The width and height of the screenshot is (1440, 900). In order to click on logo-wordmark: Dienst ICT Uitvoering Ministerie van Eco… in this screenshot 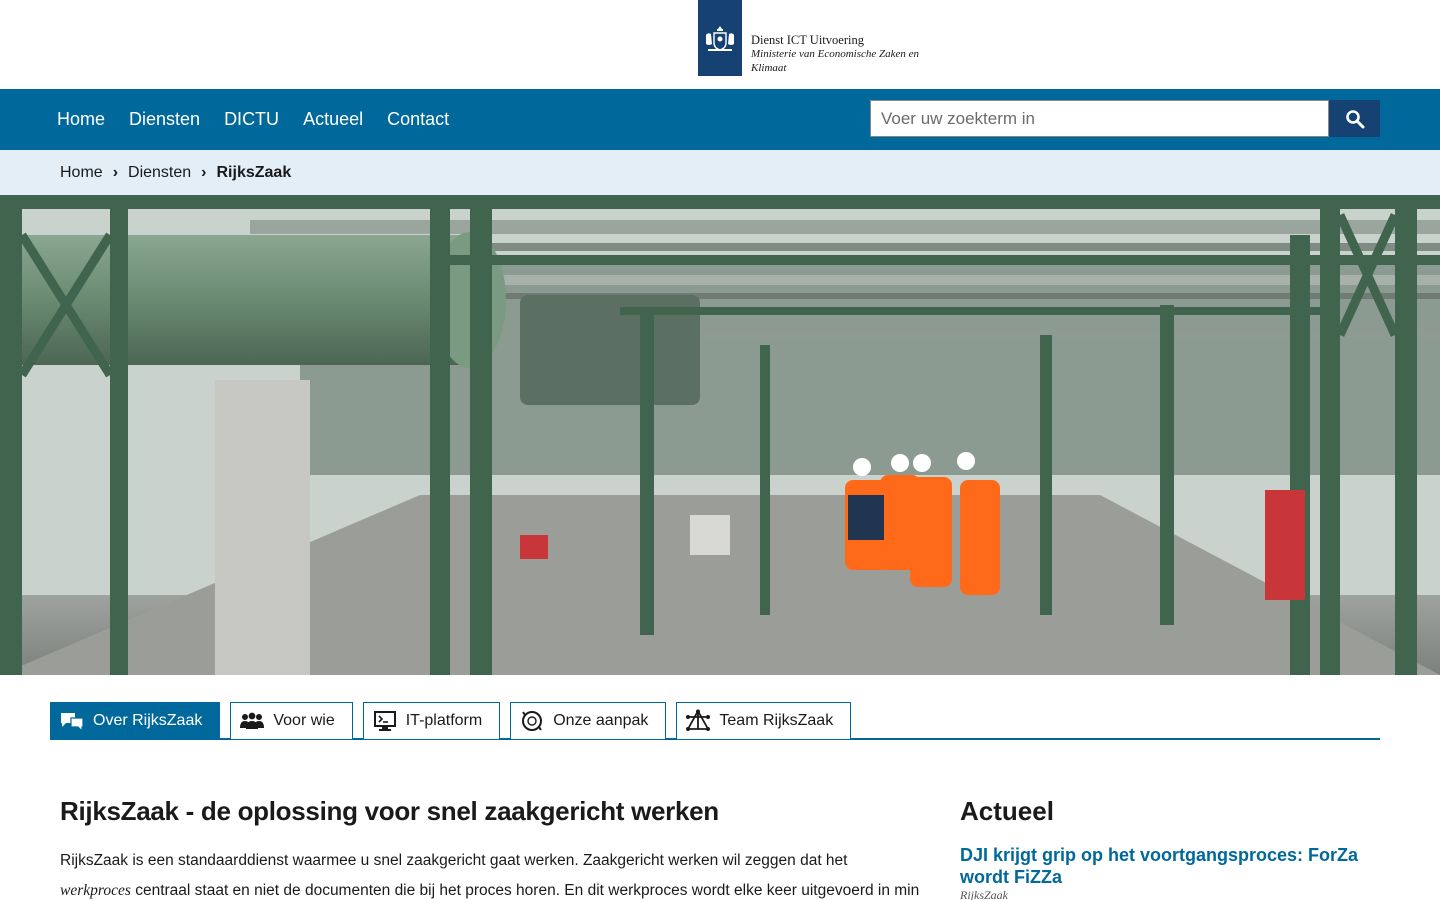, I will do `click(841, 54)`.